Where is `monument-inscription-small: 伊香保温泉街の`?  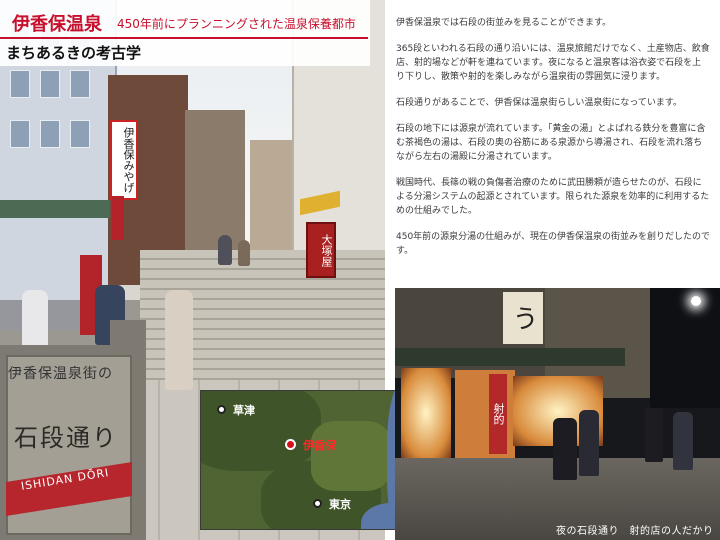
monument-inscription-small: 伊香保温泉街の is located at coordinates (60, 374).